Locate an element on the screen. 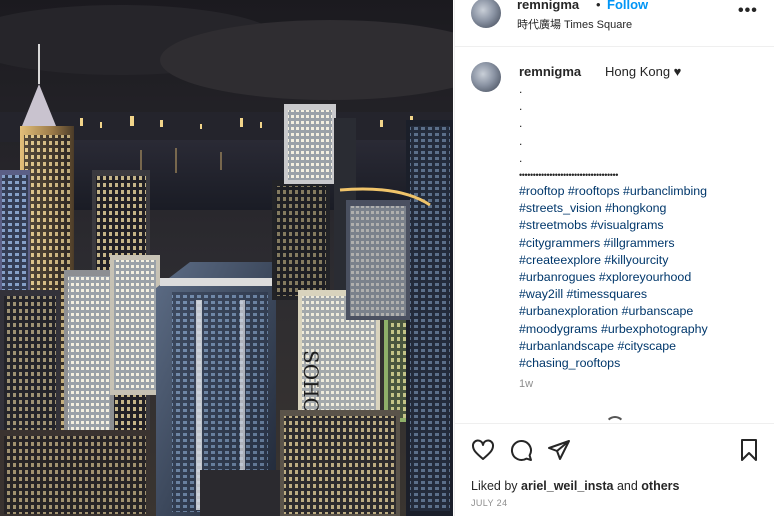 The width and height of the screenshot is (780, 517). caption-username: remnigma is located at coordinates (550, 71).